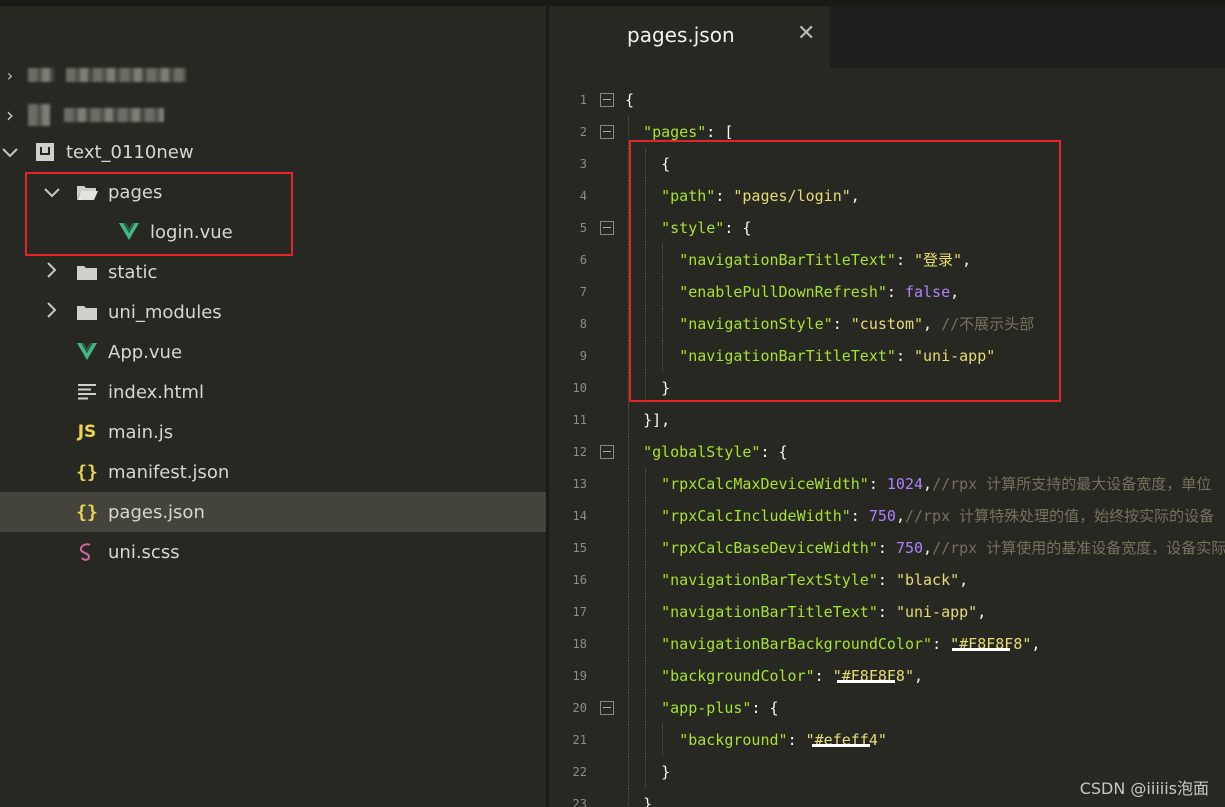  I want to click on blurred-tree-item-2: ›, so click(273, 115).